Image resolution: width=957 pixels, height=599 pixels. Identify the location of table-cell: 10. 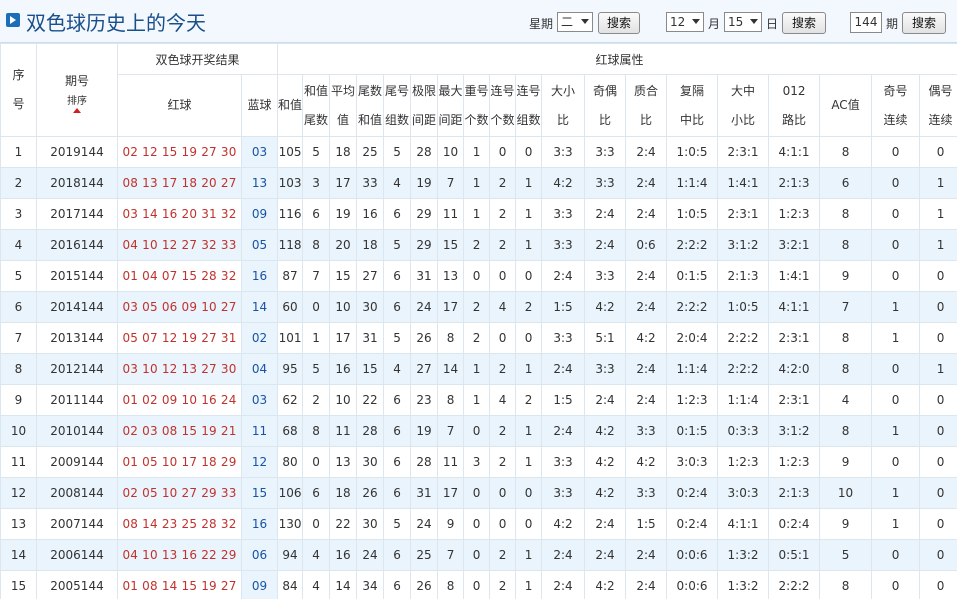
(343, 307).